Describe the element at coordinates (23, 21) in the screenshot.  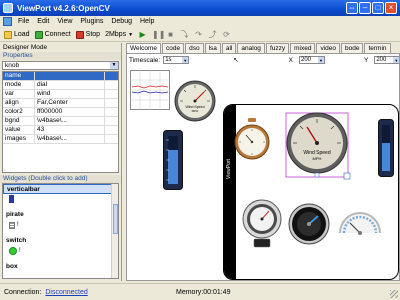
I see `menu-file: File` at that location.